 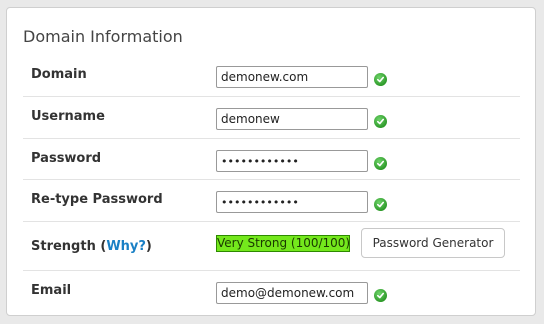 What do you see at coordinates (51, 290) in the screenshot?
I see `email-label: Email` at bounding box center [51, 290].